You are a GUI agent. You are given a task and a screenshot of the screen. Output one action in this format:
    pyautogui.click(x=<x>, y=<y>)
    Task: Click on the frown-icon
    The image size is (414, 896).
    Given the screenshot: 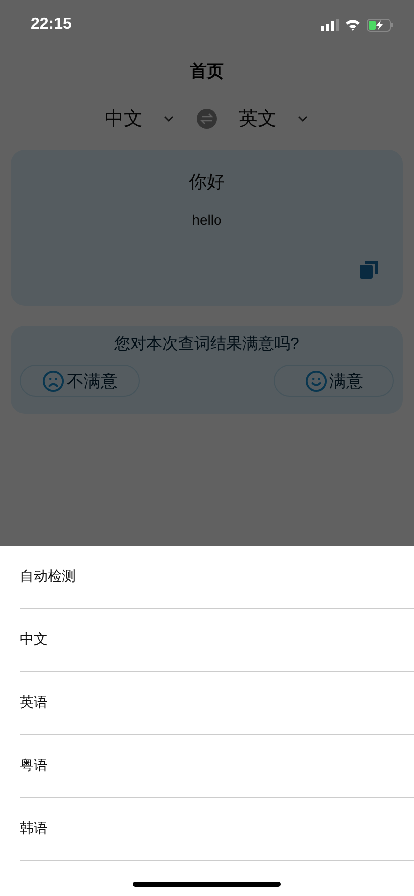 What is the action you would take?
    pyautogui.click(x=53, y=381)
    